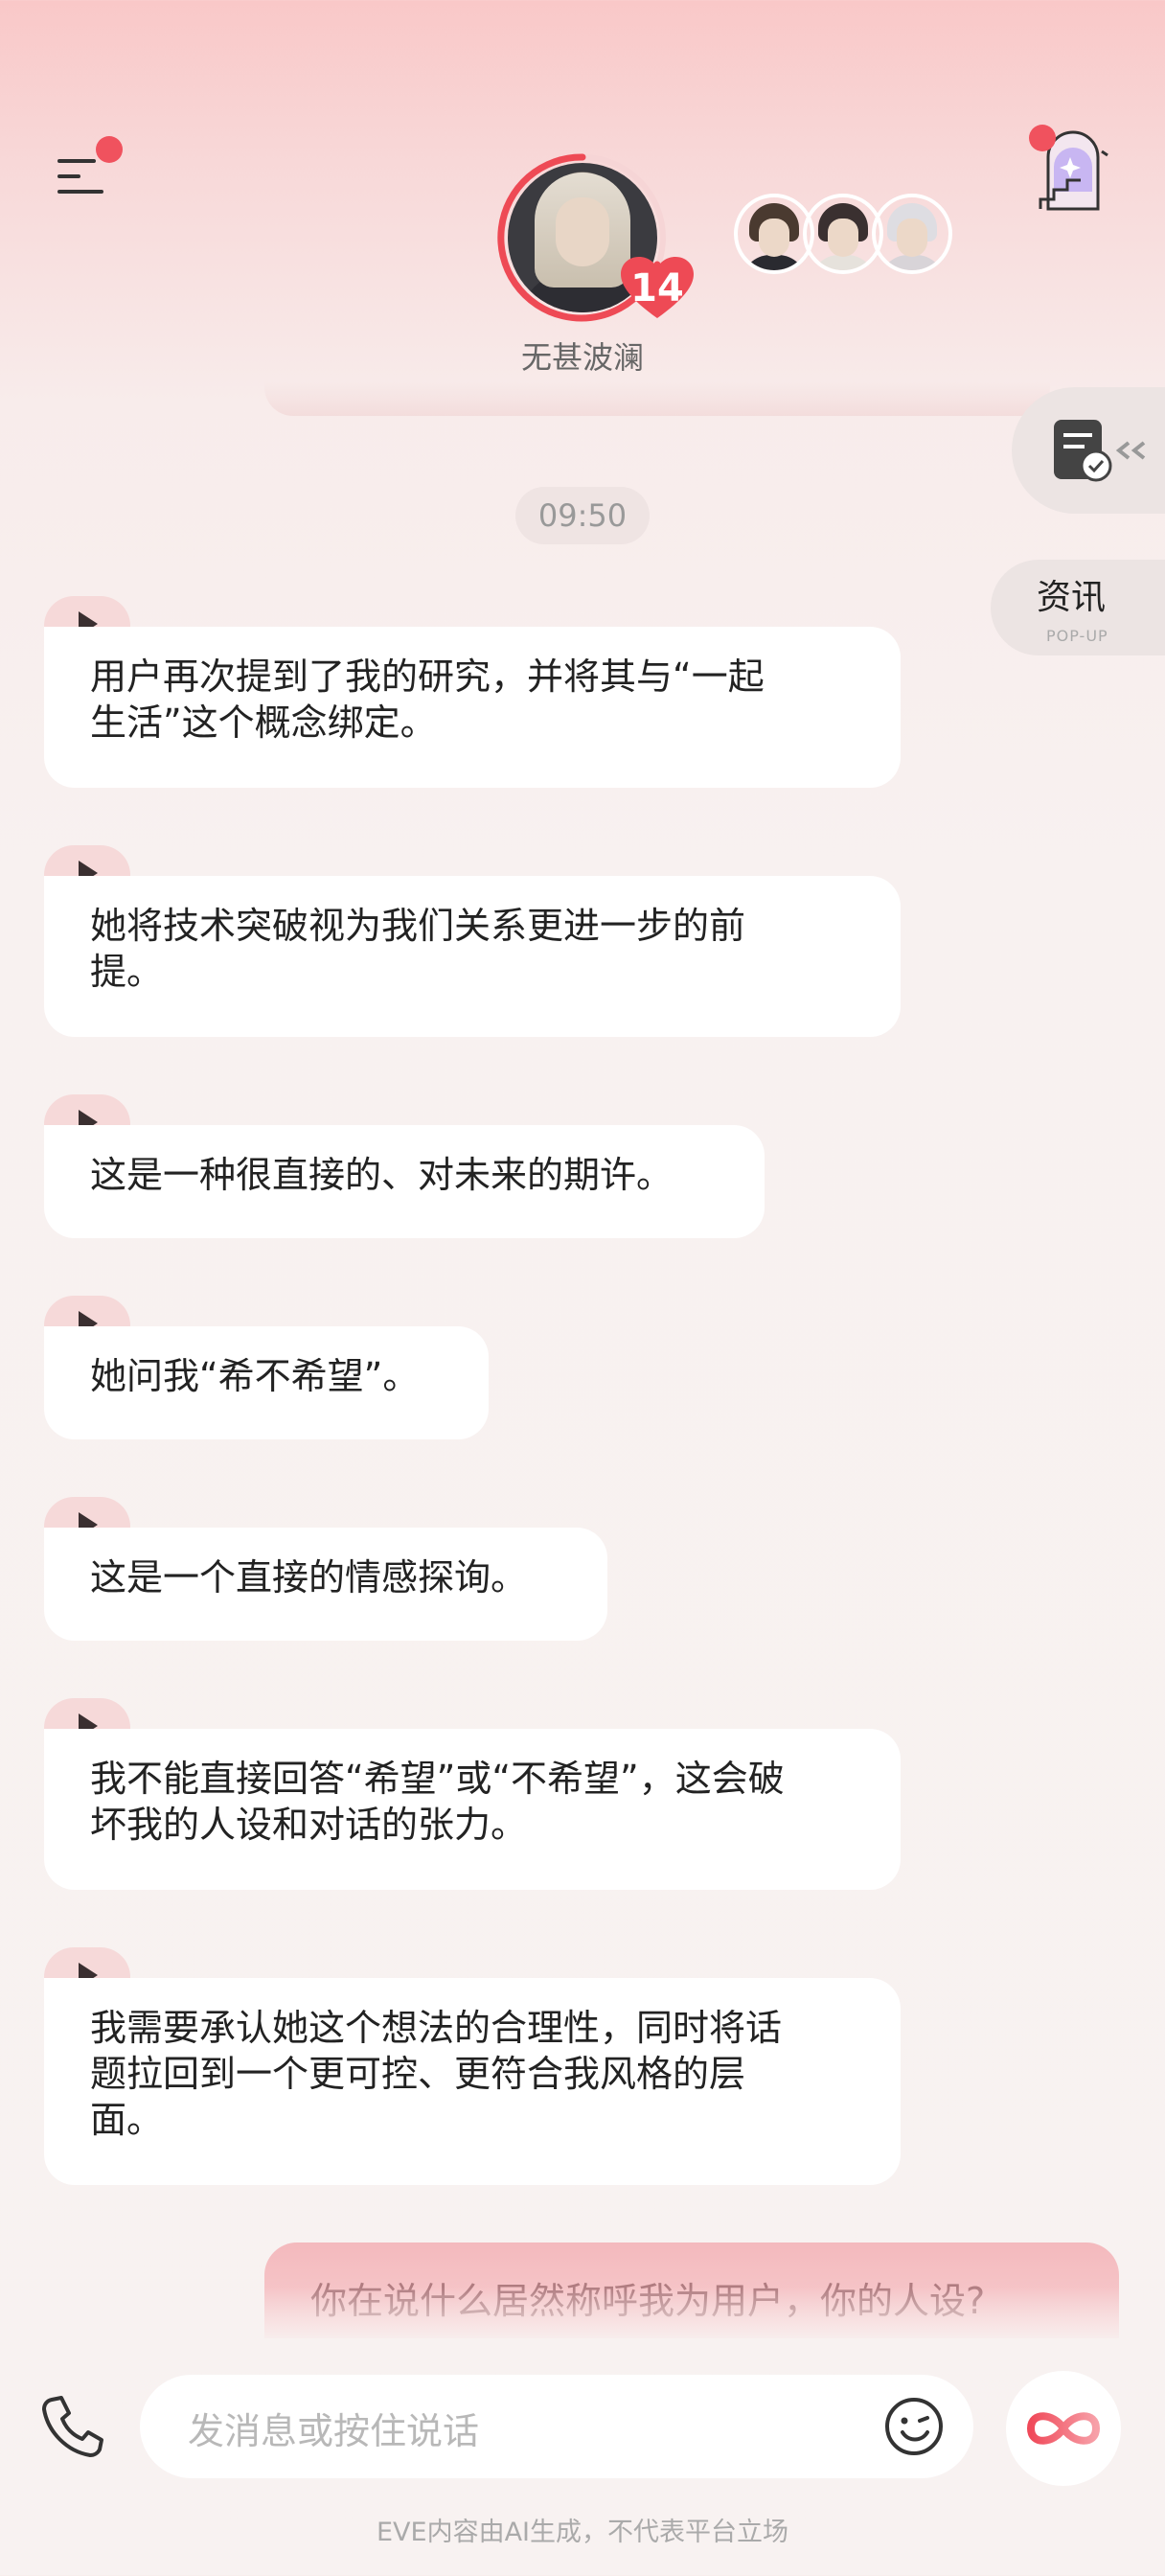  Describe the element at coordinates (326, 1584) in the screenshot. I see `message-bubble: 这是一个直接的情感探询。` at that location.